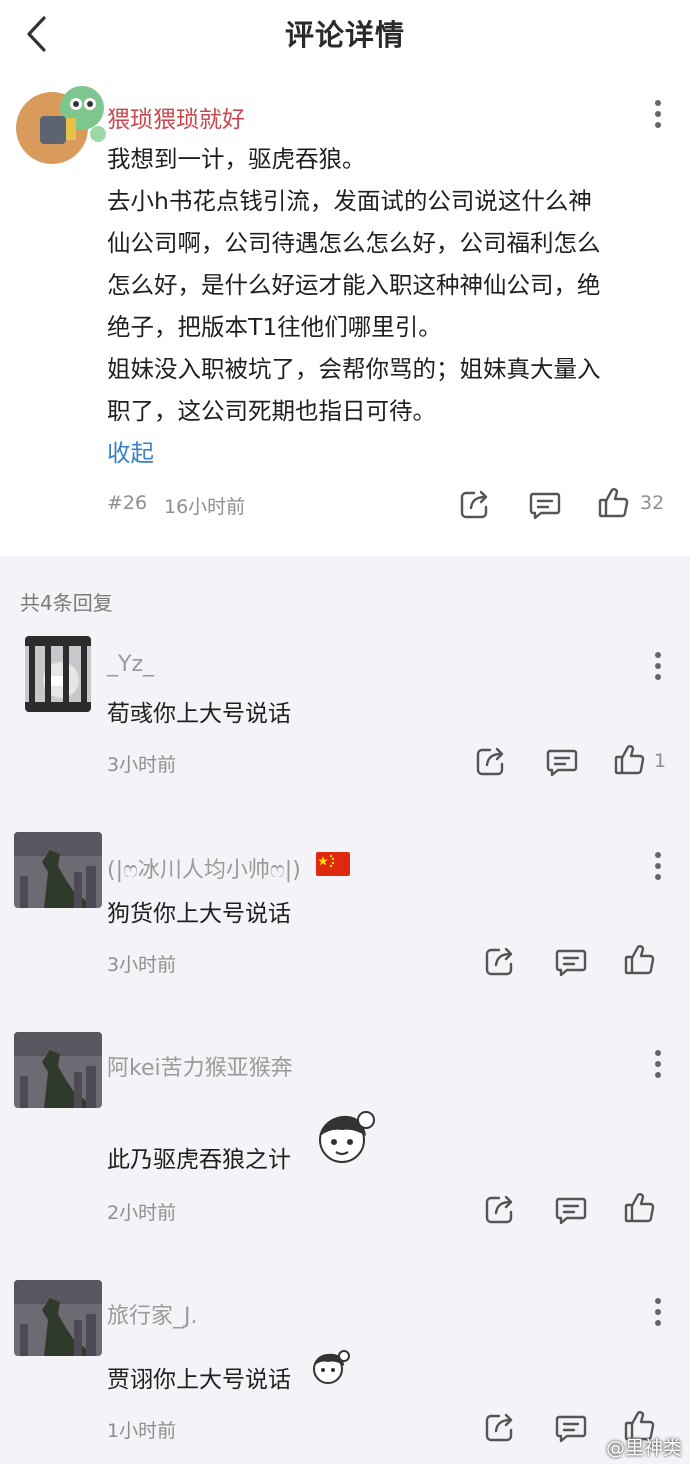  I want to click on floor-number: #26, so click(127, 503).